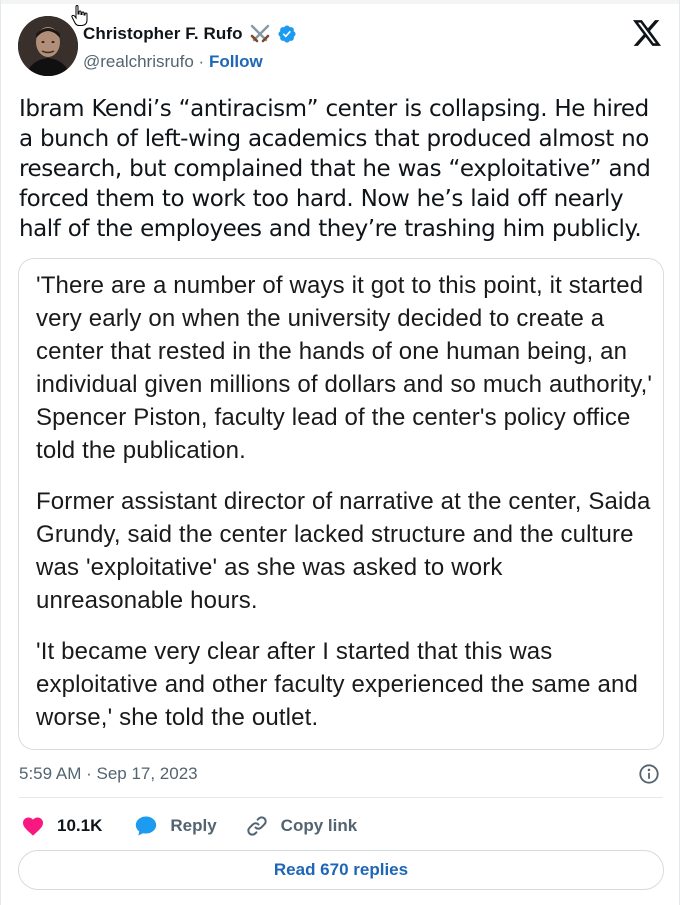  Describe the element at coordinates (649, 774) in the screenshot. I see `info-icon` at that location.